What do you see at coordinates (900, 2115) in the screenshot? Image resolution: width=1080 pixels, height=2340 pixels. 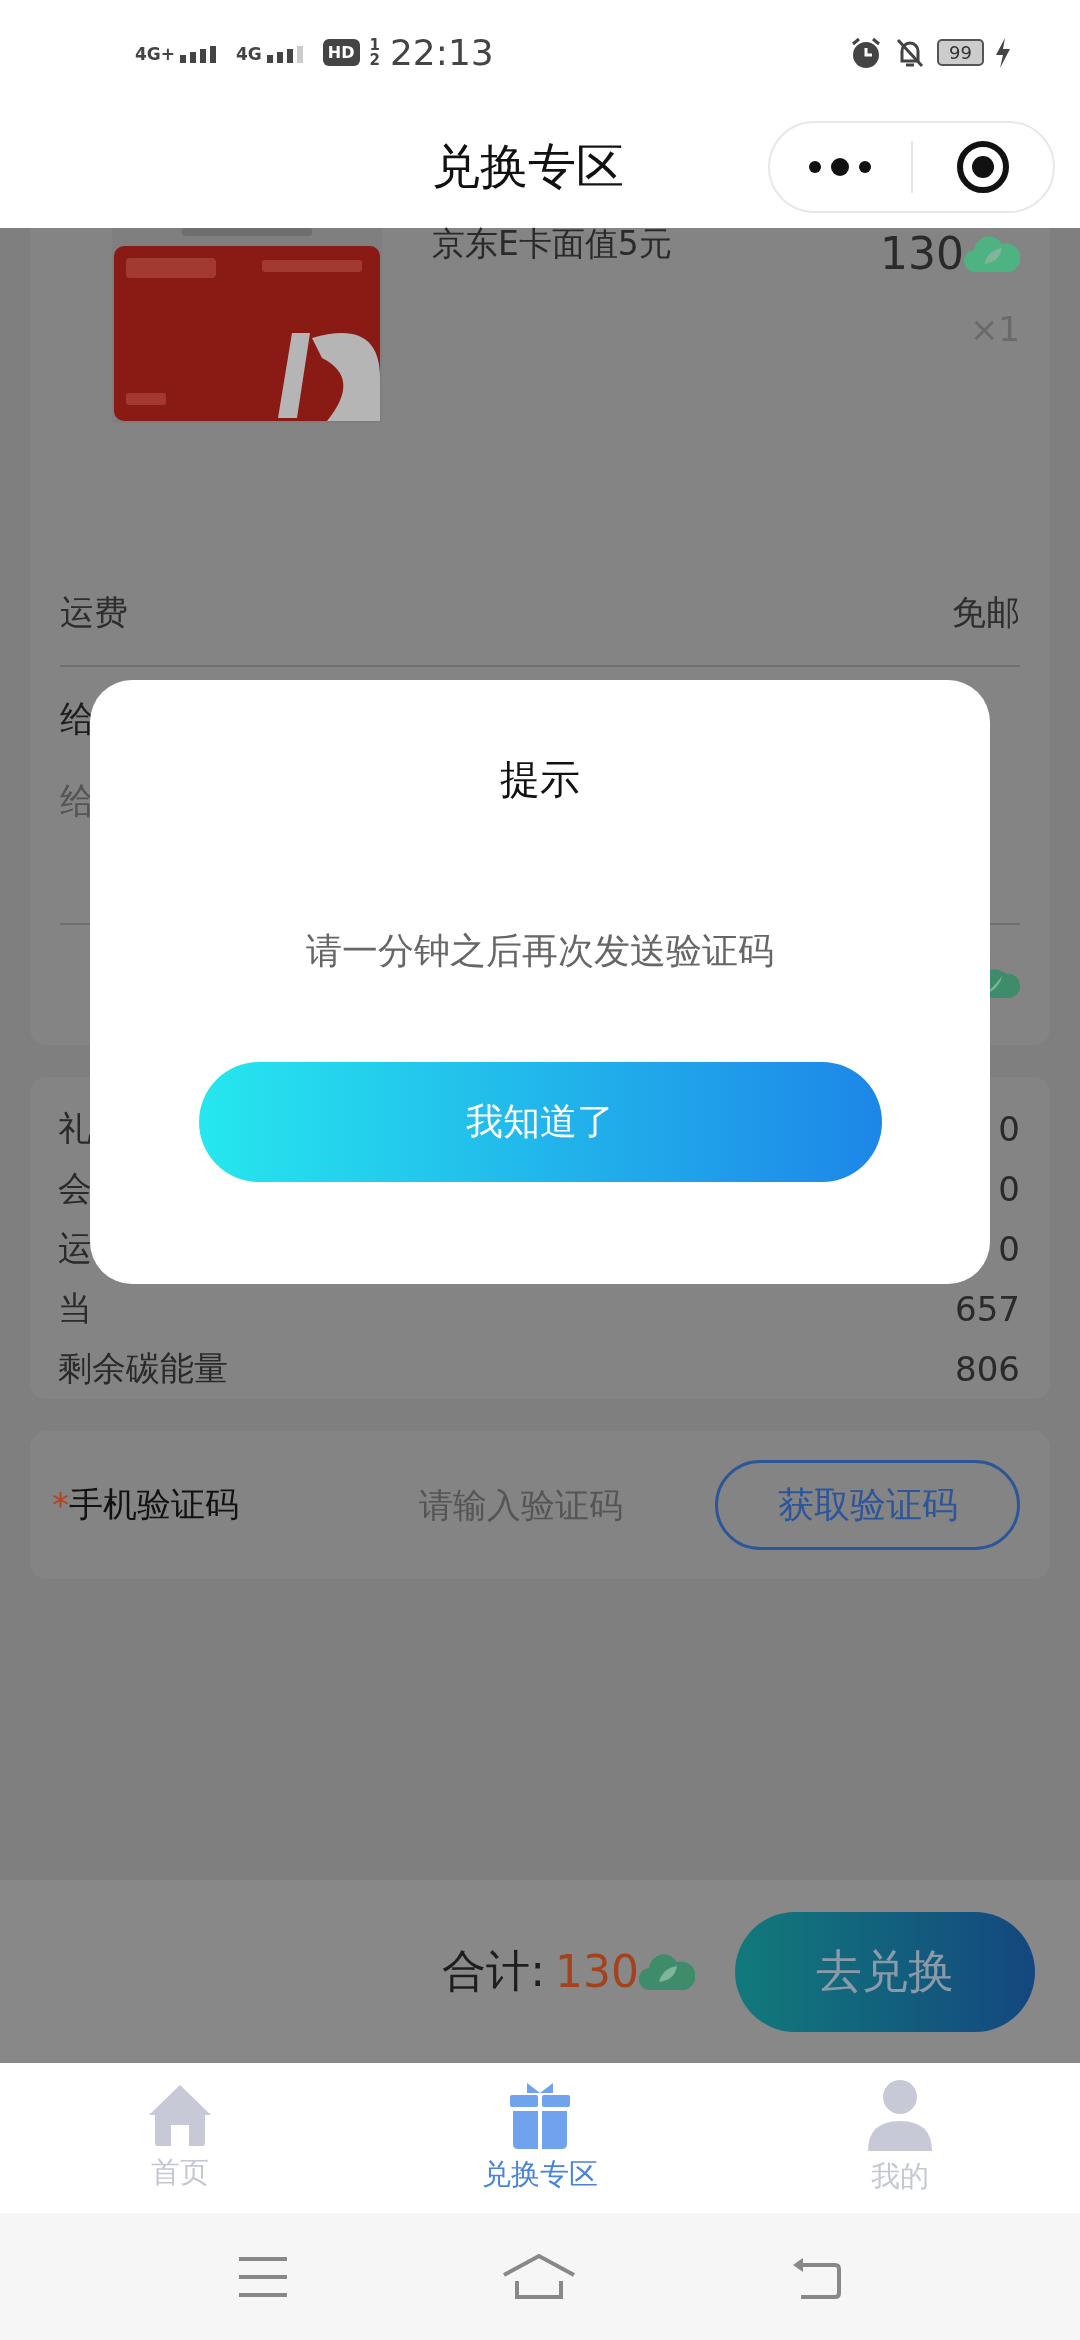 I see `person-icon` at bounding box center [900, 2115].